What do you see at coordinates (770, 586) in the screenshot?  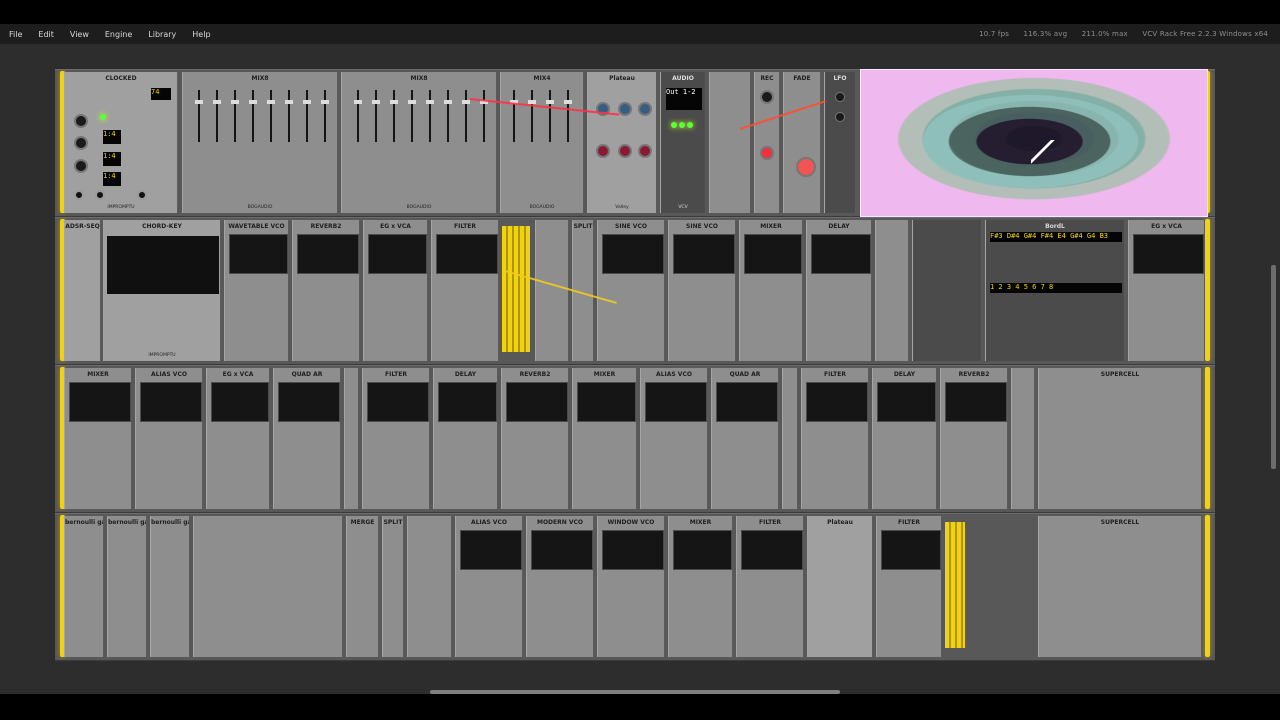 I see `filter-module-row4: FILTER` at bounding box center [770, 586].